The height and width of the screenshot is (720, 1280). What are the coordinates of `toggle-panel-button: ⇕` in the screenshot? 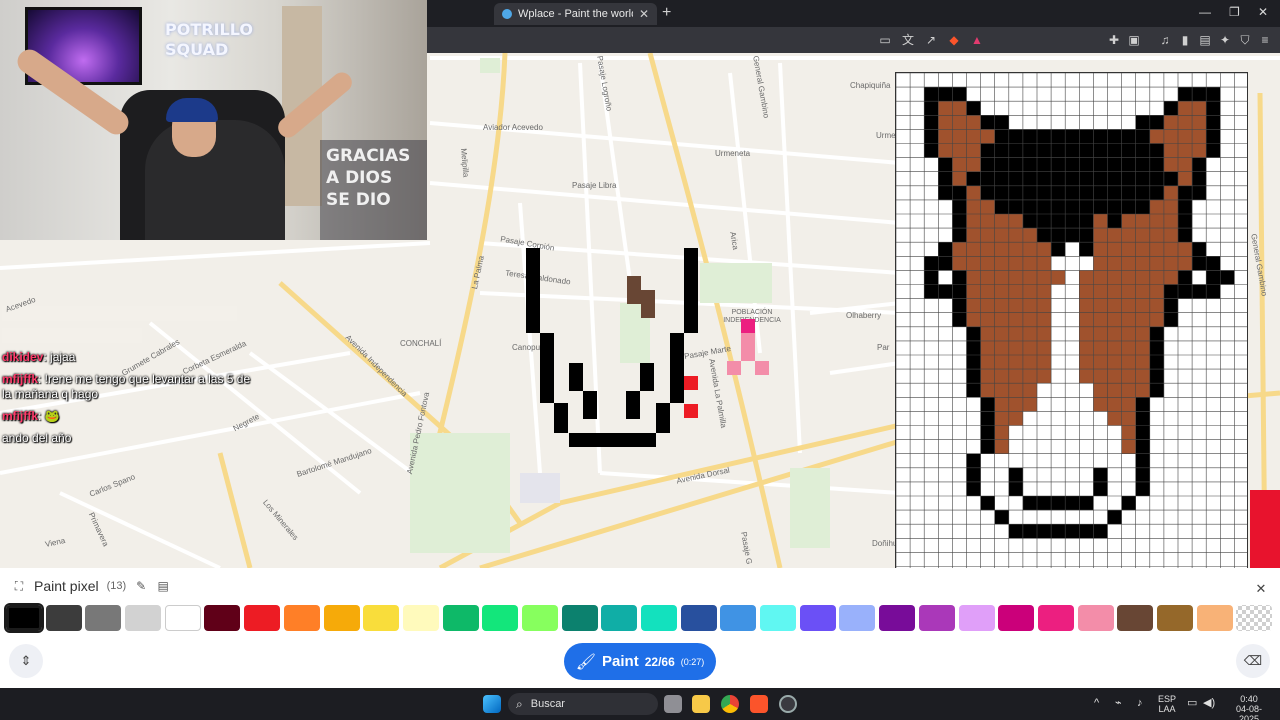 It's located at (26, 661).